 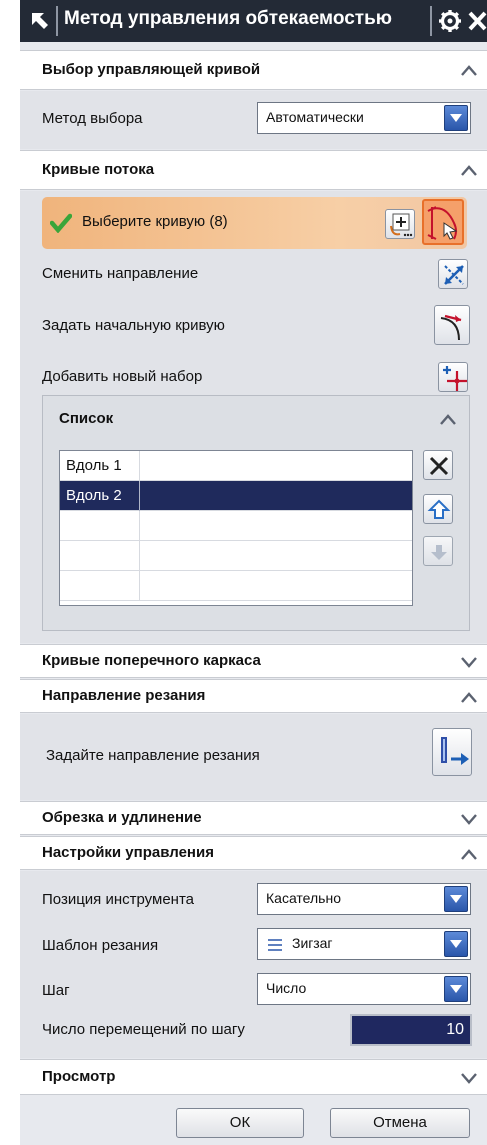 What do you see at coordinates (303, 898) in the screenshot?
I see `dropdown-value: Касательно` at bounding box center [303, 898].